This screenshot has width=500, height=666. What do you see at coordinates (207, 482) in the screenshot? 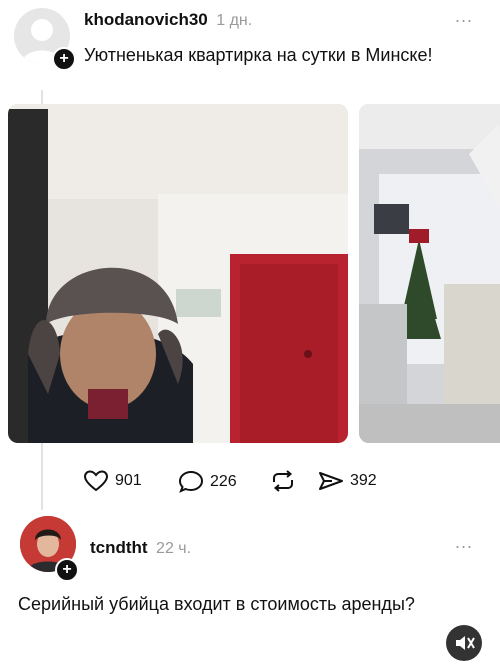
I see `comment-button: 226` at bounding box center [207, 482].